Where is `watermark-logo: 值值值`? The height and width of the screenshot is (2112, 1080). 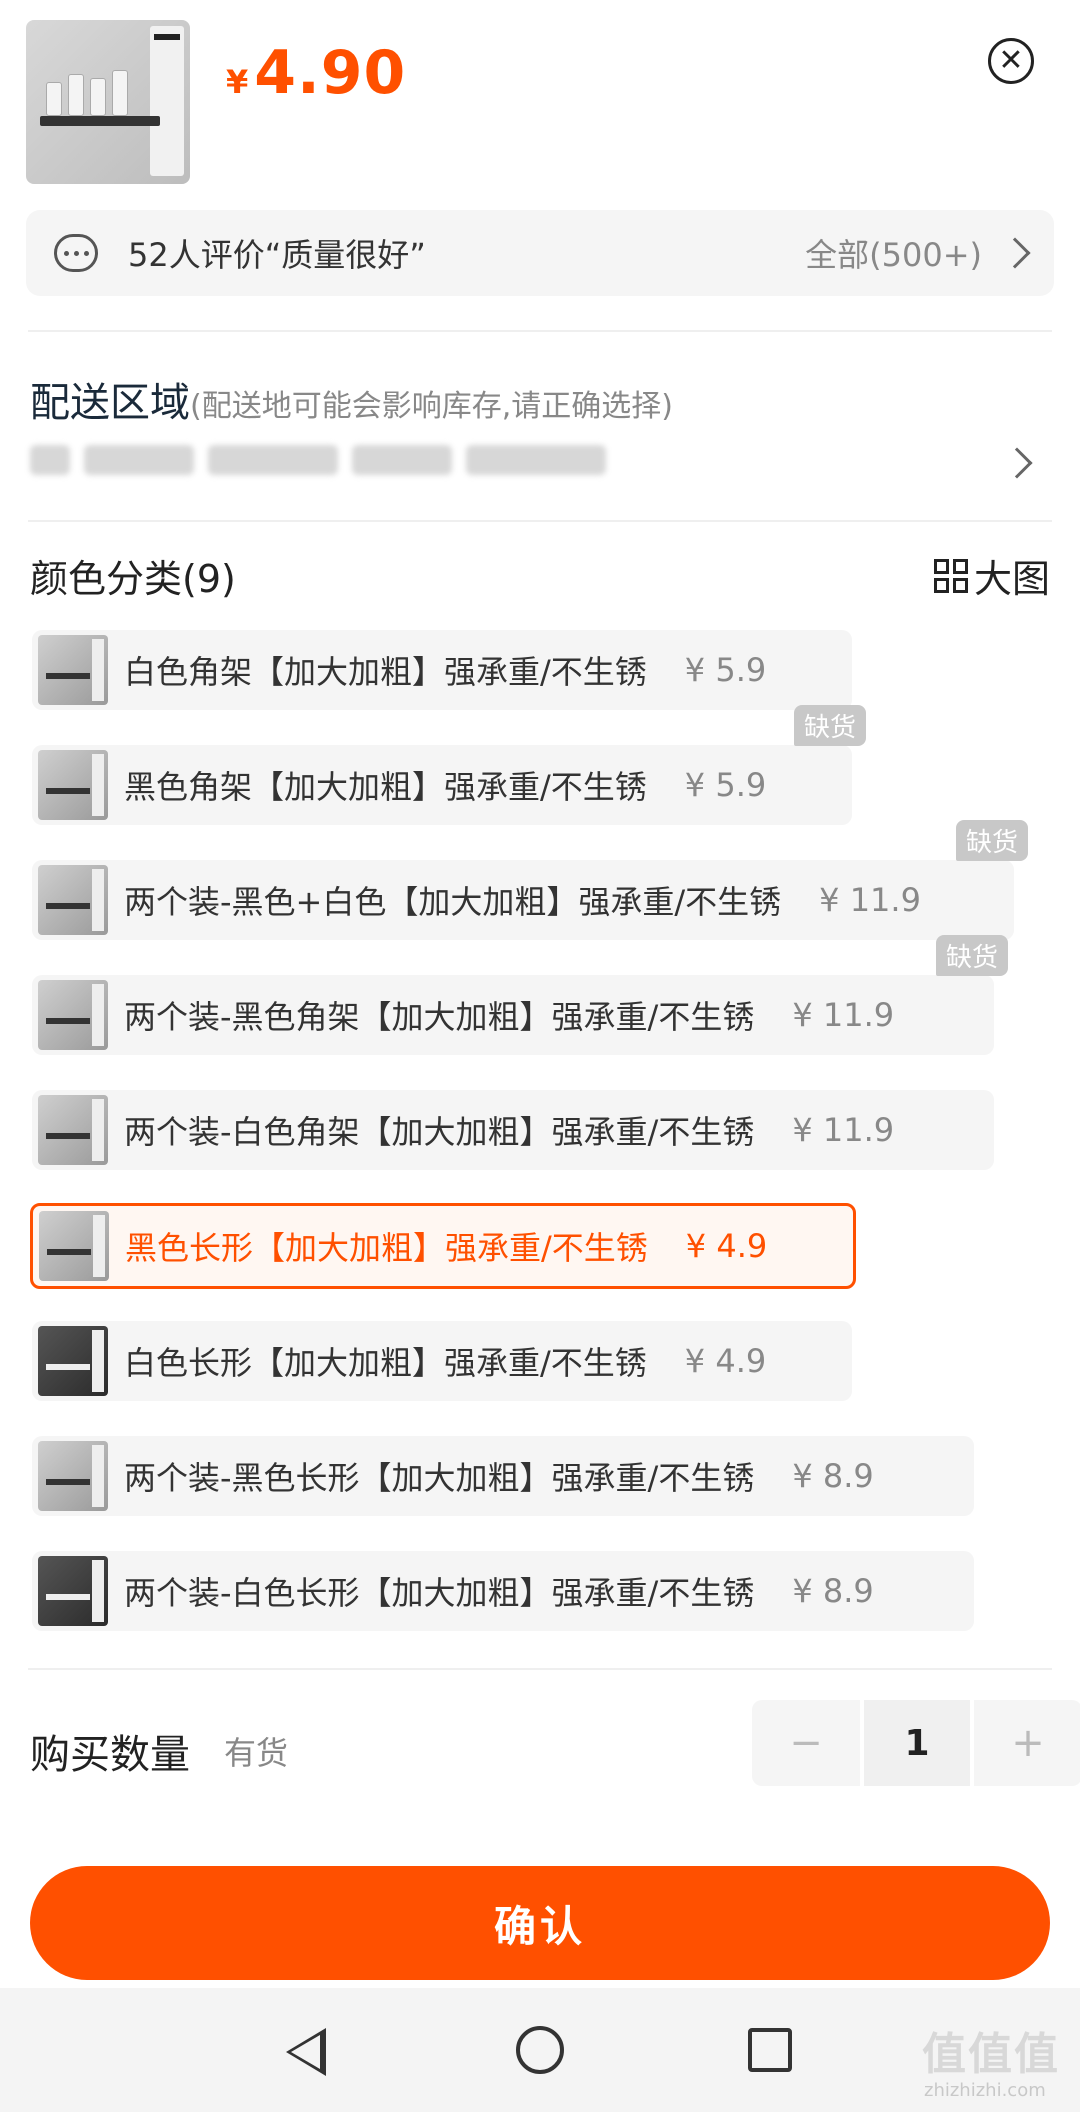 watermark-logo: 值值值 is located at coordinates (991, 2054).